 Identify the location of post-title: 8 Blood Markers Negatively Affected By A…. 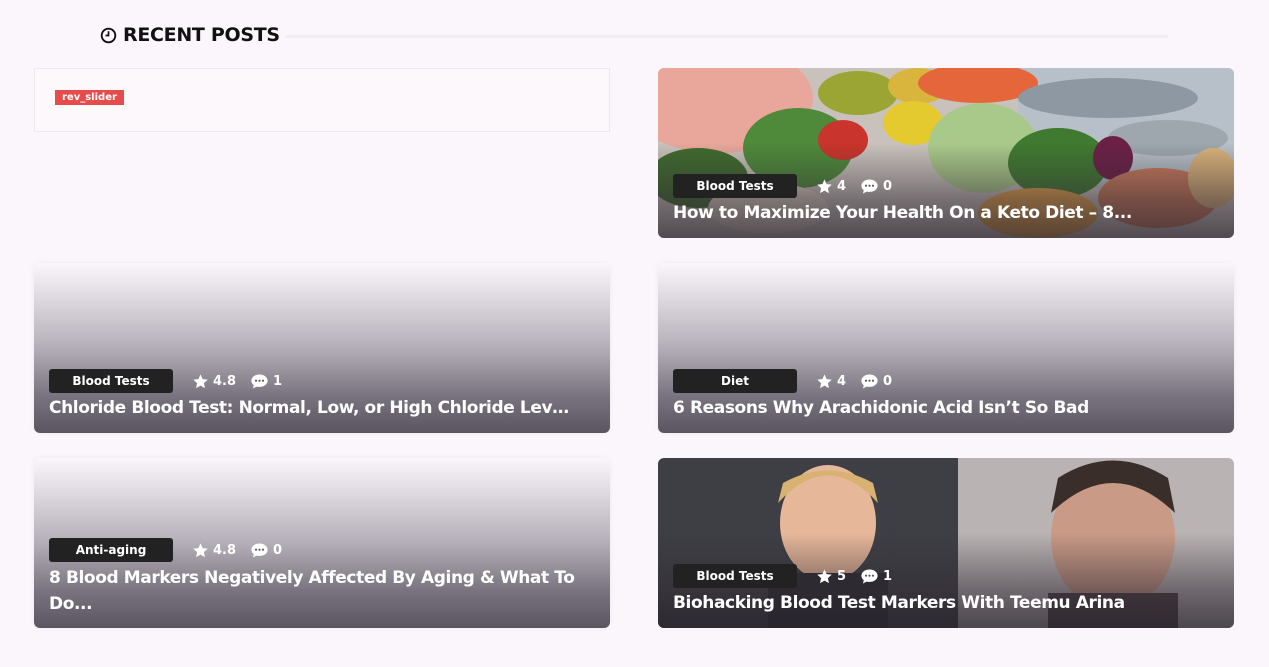
(314, 591).